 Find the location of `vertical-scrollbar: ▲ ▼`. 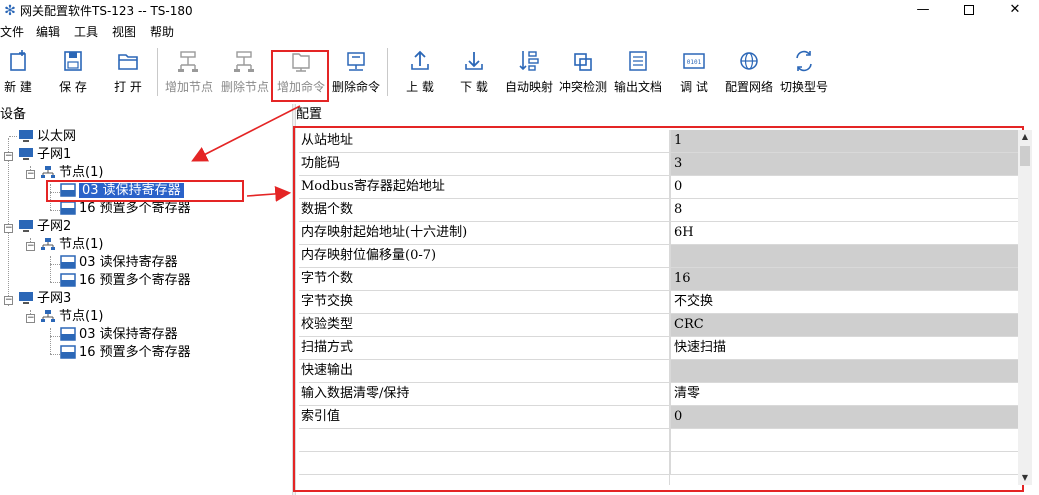

vertical-scrollbar: ▲ ▼ is located at coordinates (1025, 307).